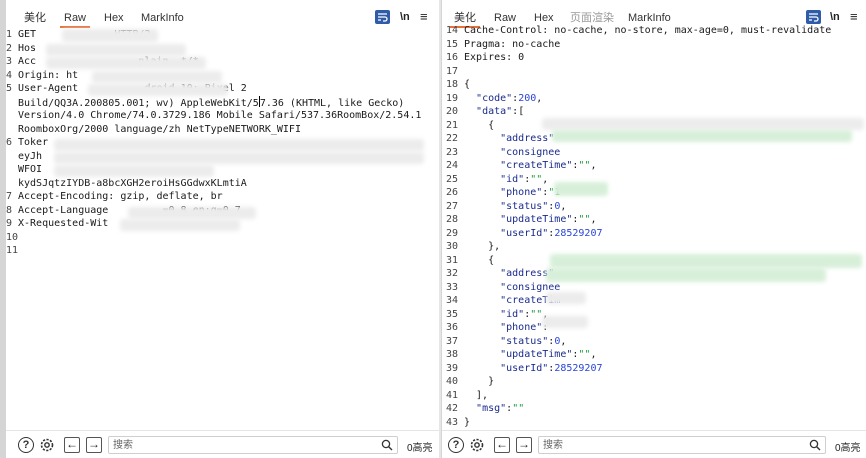 Image resolution: width=866 pixels, height=458 pixels. I want to click on line-text: eyJh, so click(30, 156).